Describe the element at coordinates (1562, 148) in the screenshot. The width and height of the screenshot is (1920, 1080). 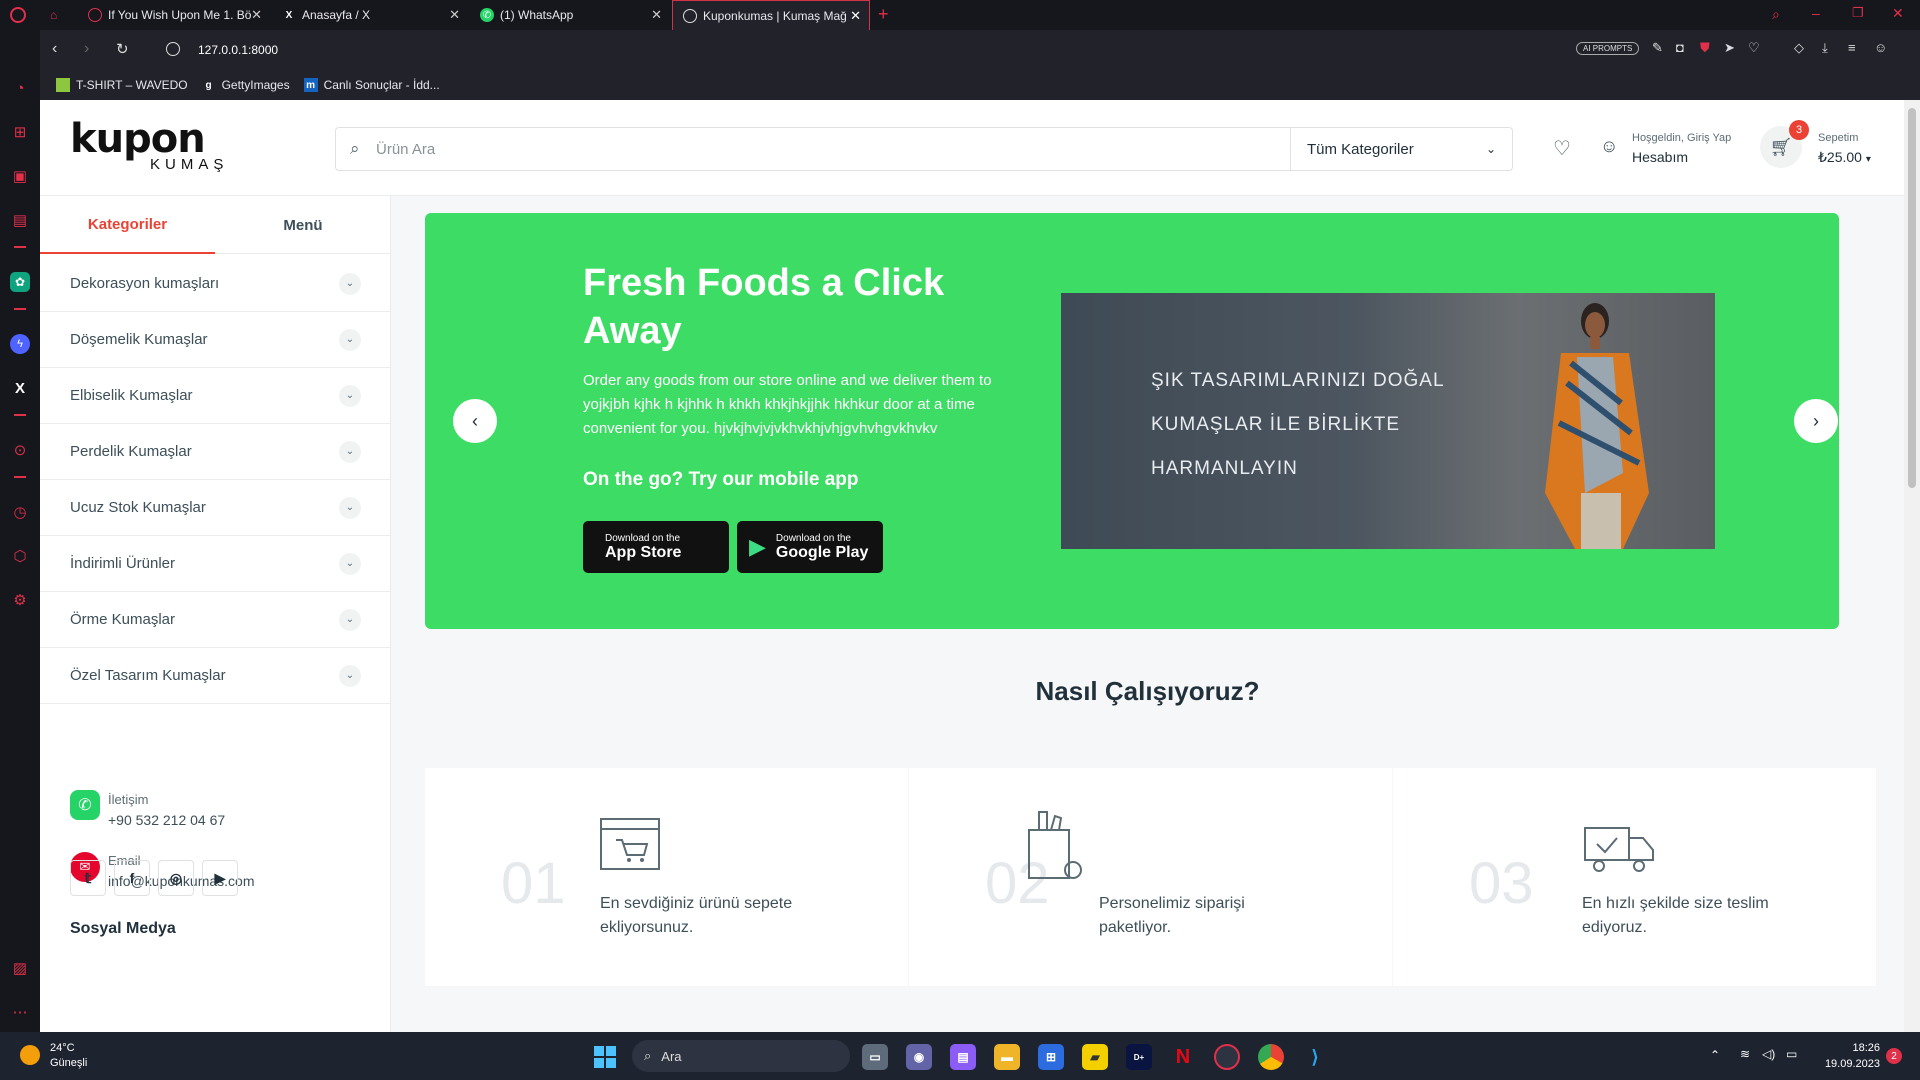
I see `wishlist-heart-icon: ♡` at that location.